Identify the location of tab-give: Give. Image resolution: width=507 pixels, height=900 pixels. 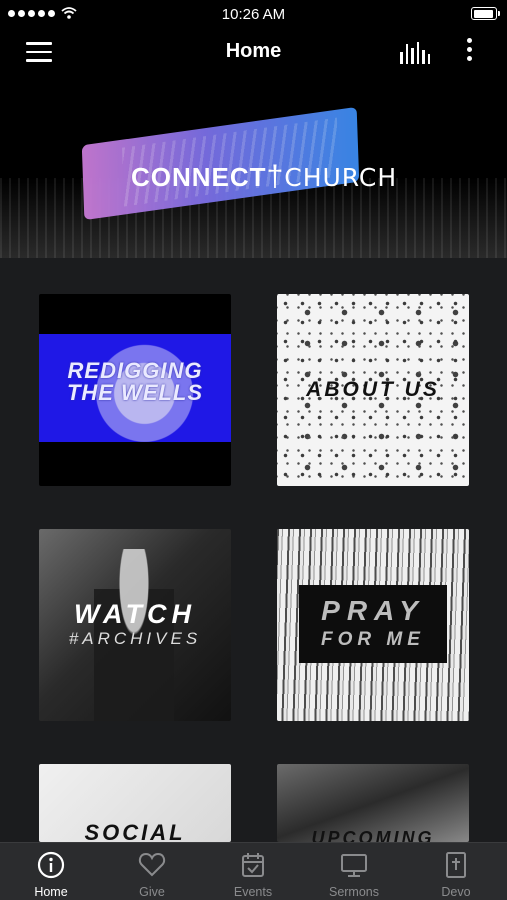
(152, 871).